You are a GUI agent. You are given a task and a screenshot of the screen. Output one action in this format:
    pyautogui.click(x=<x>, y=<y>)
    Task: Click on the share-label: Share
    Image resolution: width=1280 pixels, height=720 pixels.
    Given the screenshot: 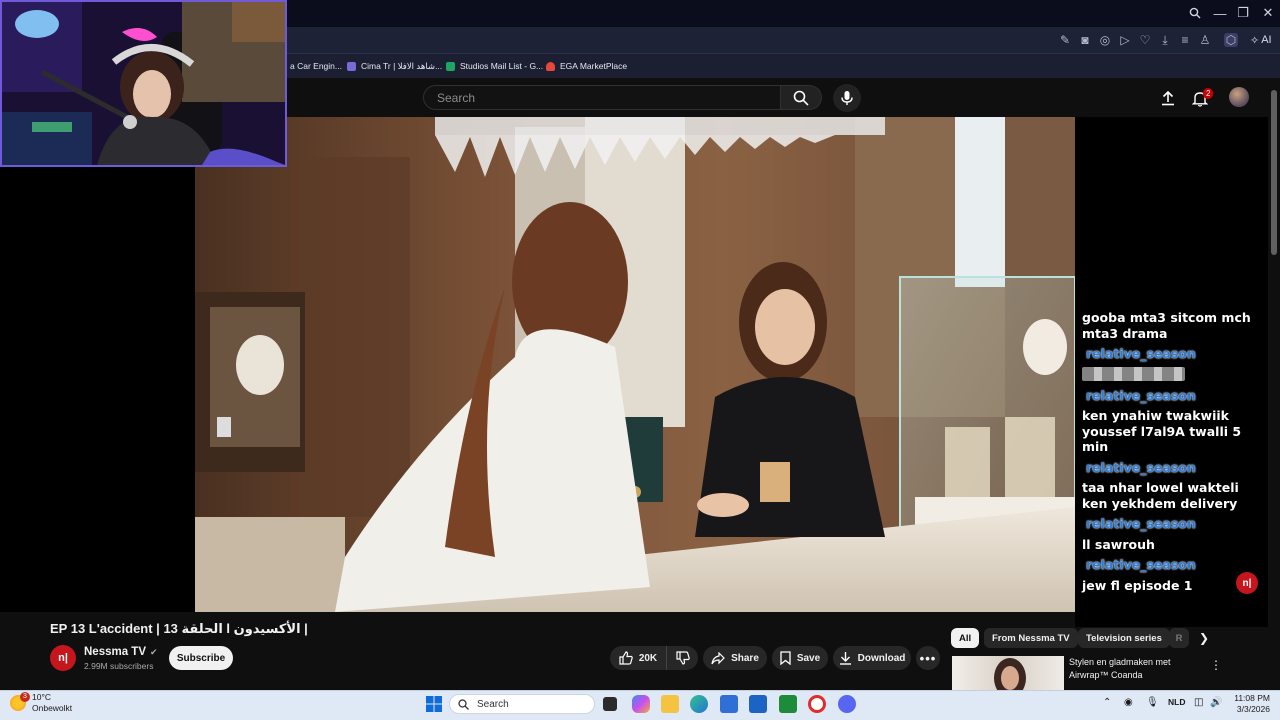 What is the action you would take?
    pyautogui.click(x=745, y=658)
    